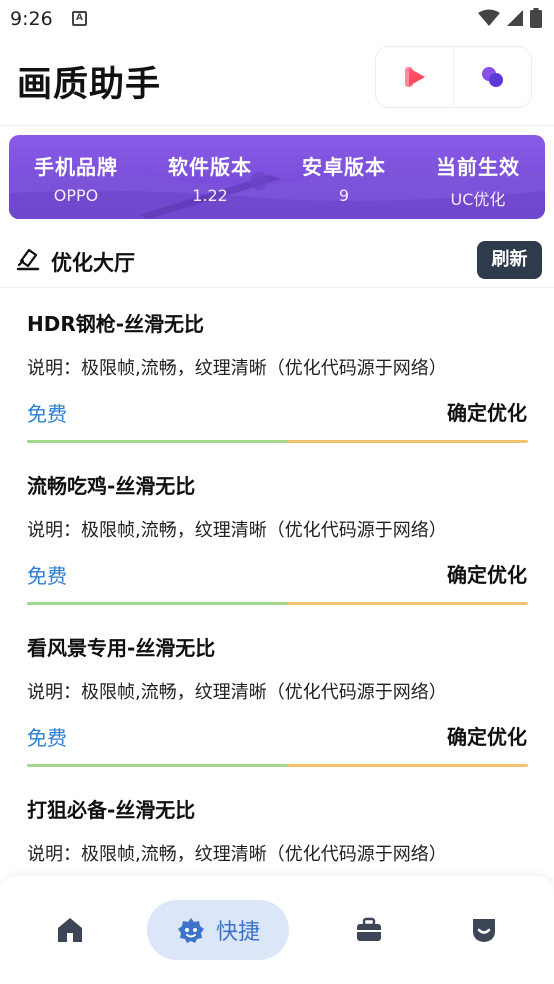 The height and width of the screenshot is (984, 554). I want to click on battery-icon, so click(536, 18).